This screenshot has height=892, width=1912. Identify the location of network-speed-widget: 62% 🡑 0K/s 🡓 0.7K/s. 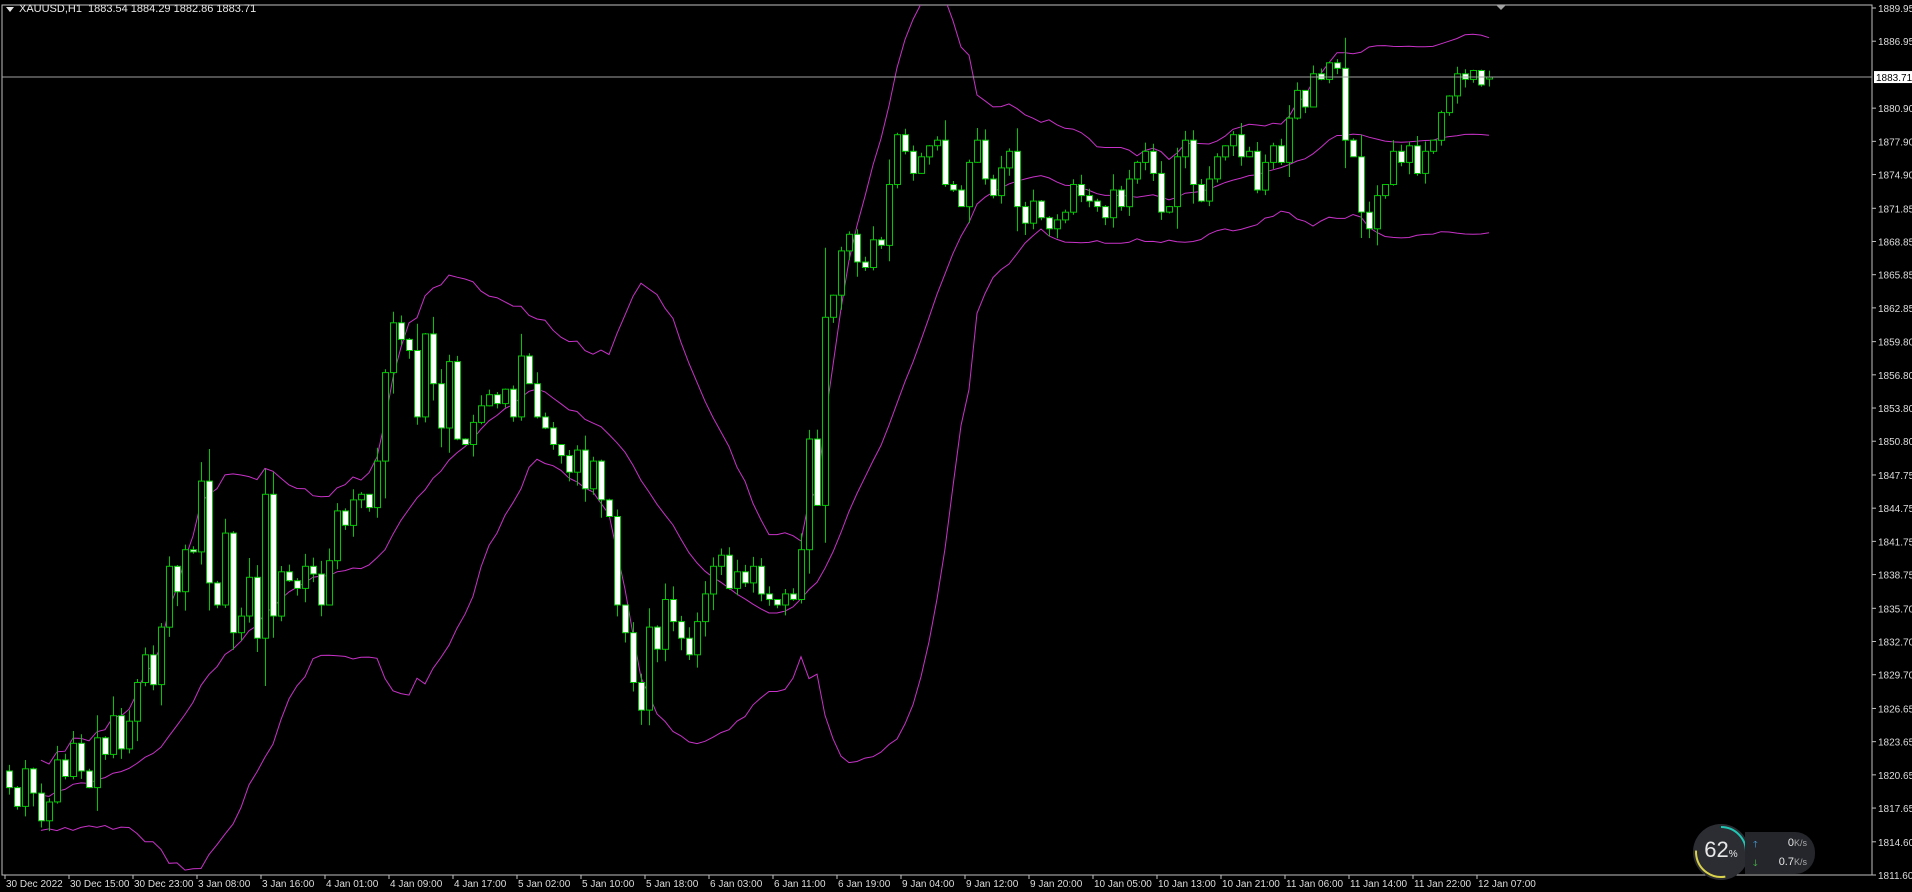
(1754, 853).